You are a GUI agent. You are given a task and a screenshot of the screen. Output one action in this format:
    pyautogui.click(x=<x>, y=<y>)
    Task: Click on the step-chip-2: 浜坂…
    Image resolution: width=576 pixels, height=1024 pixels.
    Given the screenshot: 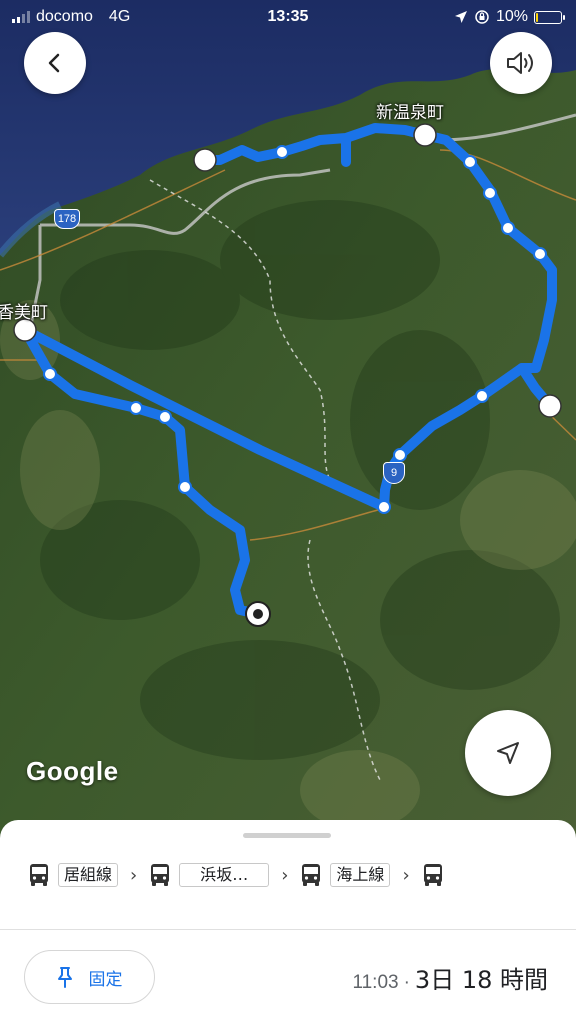 What is the action you would take?
    pyautogui.click(x=224, y=875)
    